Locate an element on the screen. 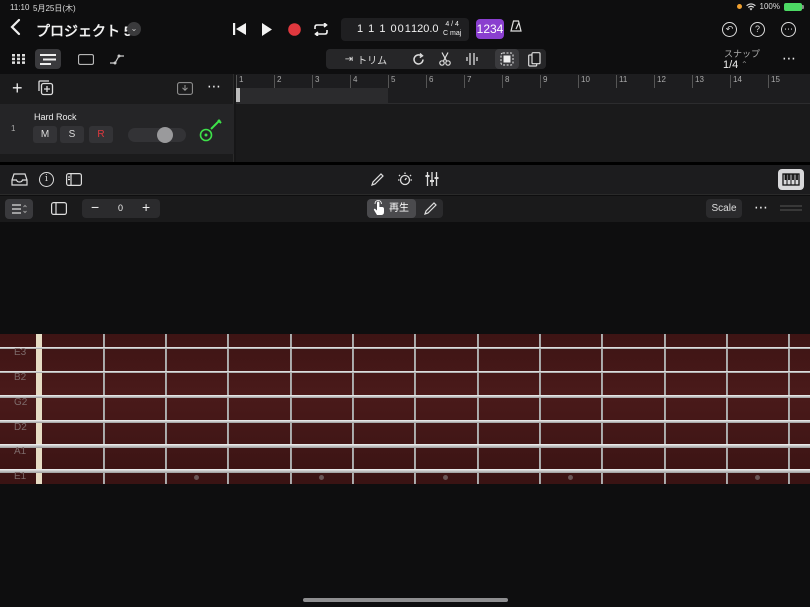  lcd-signature-key: 4 / 4 C maj is located at coordinates (452, 29).